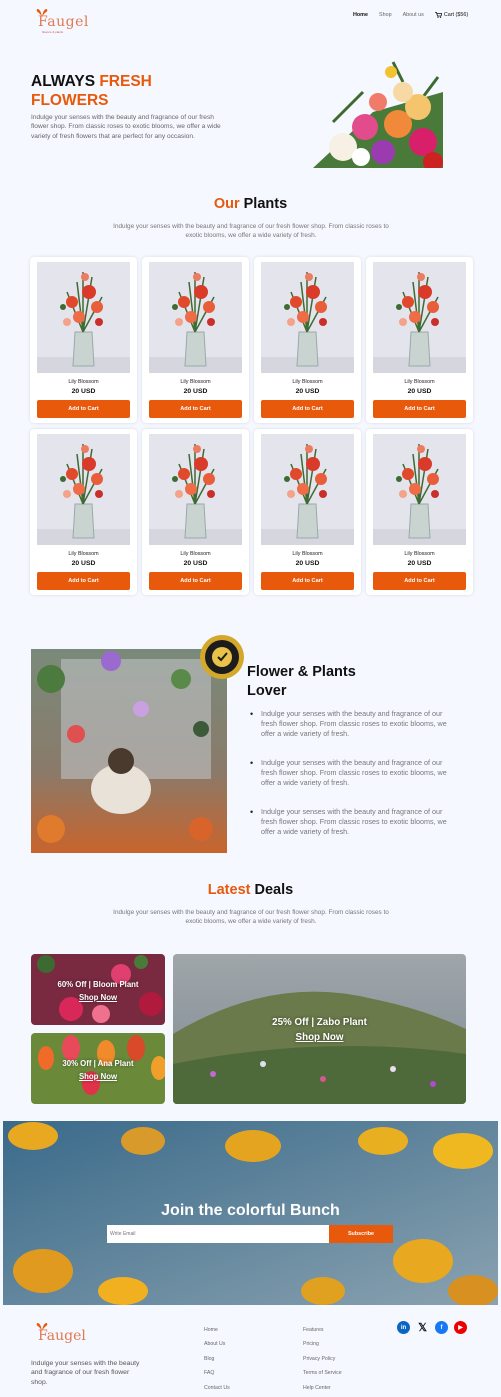 The height and width of the screenshot is (1397, 501). I want to click on footer-logo: Faugel, so click(58, 1335).